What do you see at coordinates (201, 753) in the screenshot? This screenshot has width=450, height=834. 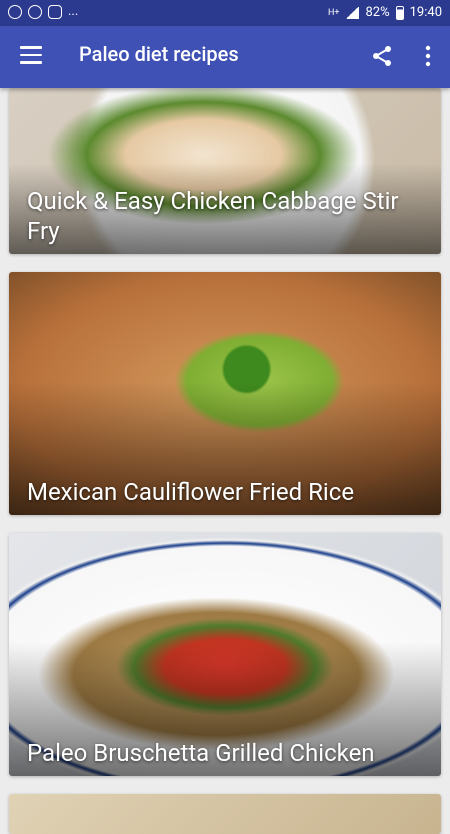 I see `recipe-title: Paleo Bruschetta Grilled Chicken` at bounding box center [201, 753].